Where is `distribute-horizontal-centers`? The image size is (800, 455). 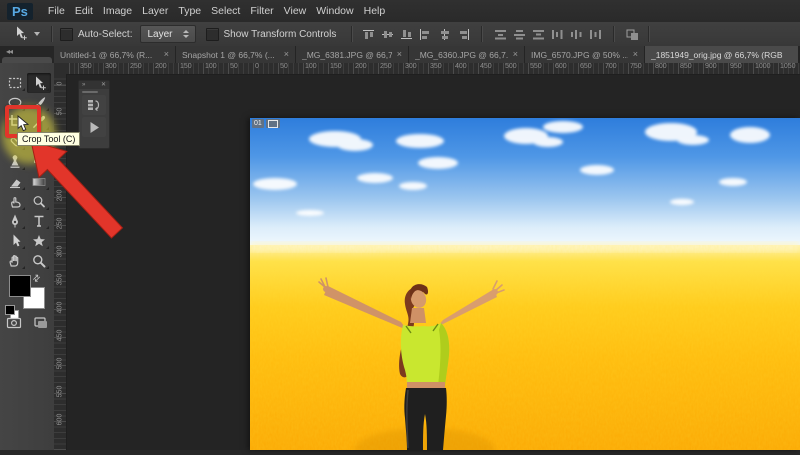
distribute-horizontal-centers is located at coordinates (576, 34).